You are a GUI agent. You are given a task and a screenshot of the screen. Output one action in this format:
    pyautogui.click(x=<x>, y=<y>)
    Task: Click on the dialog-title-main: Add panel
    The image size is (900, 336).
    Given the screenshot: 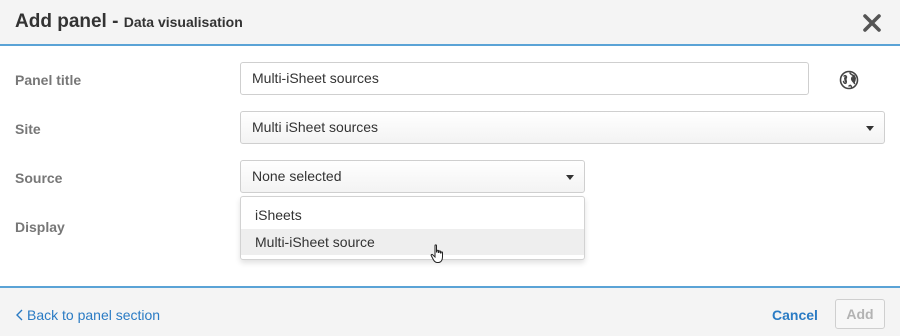 What is the action you would take?
    pyautogui.click(x=61, y=21)
    